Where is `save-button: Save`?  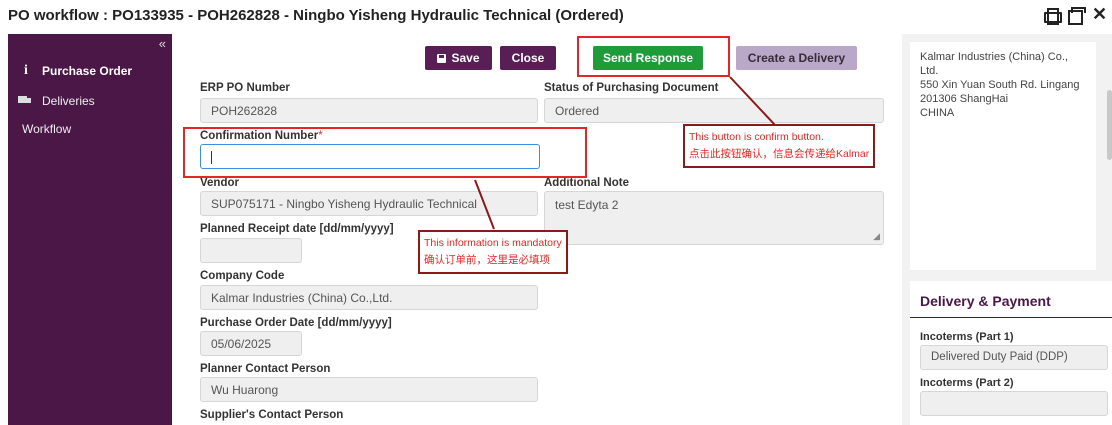 save-button: Save is located at coordinates (458, 58).